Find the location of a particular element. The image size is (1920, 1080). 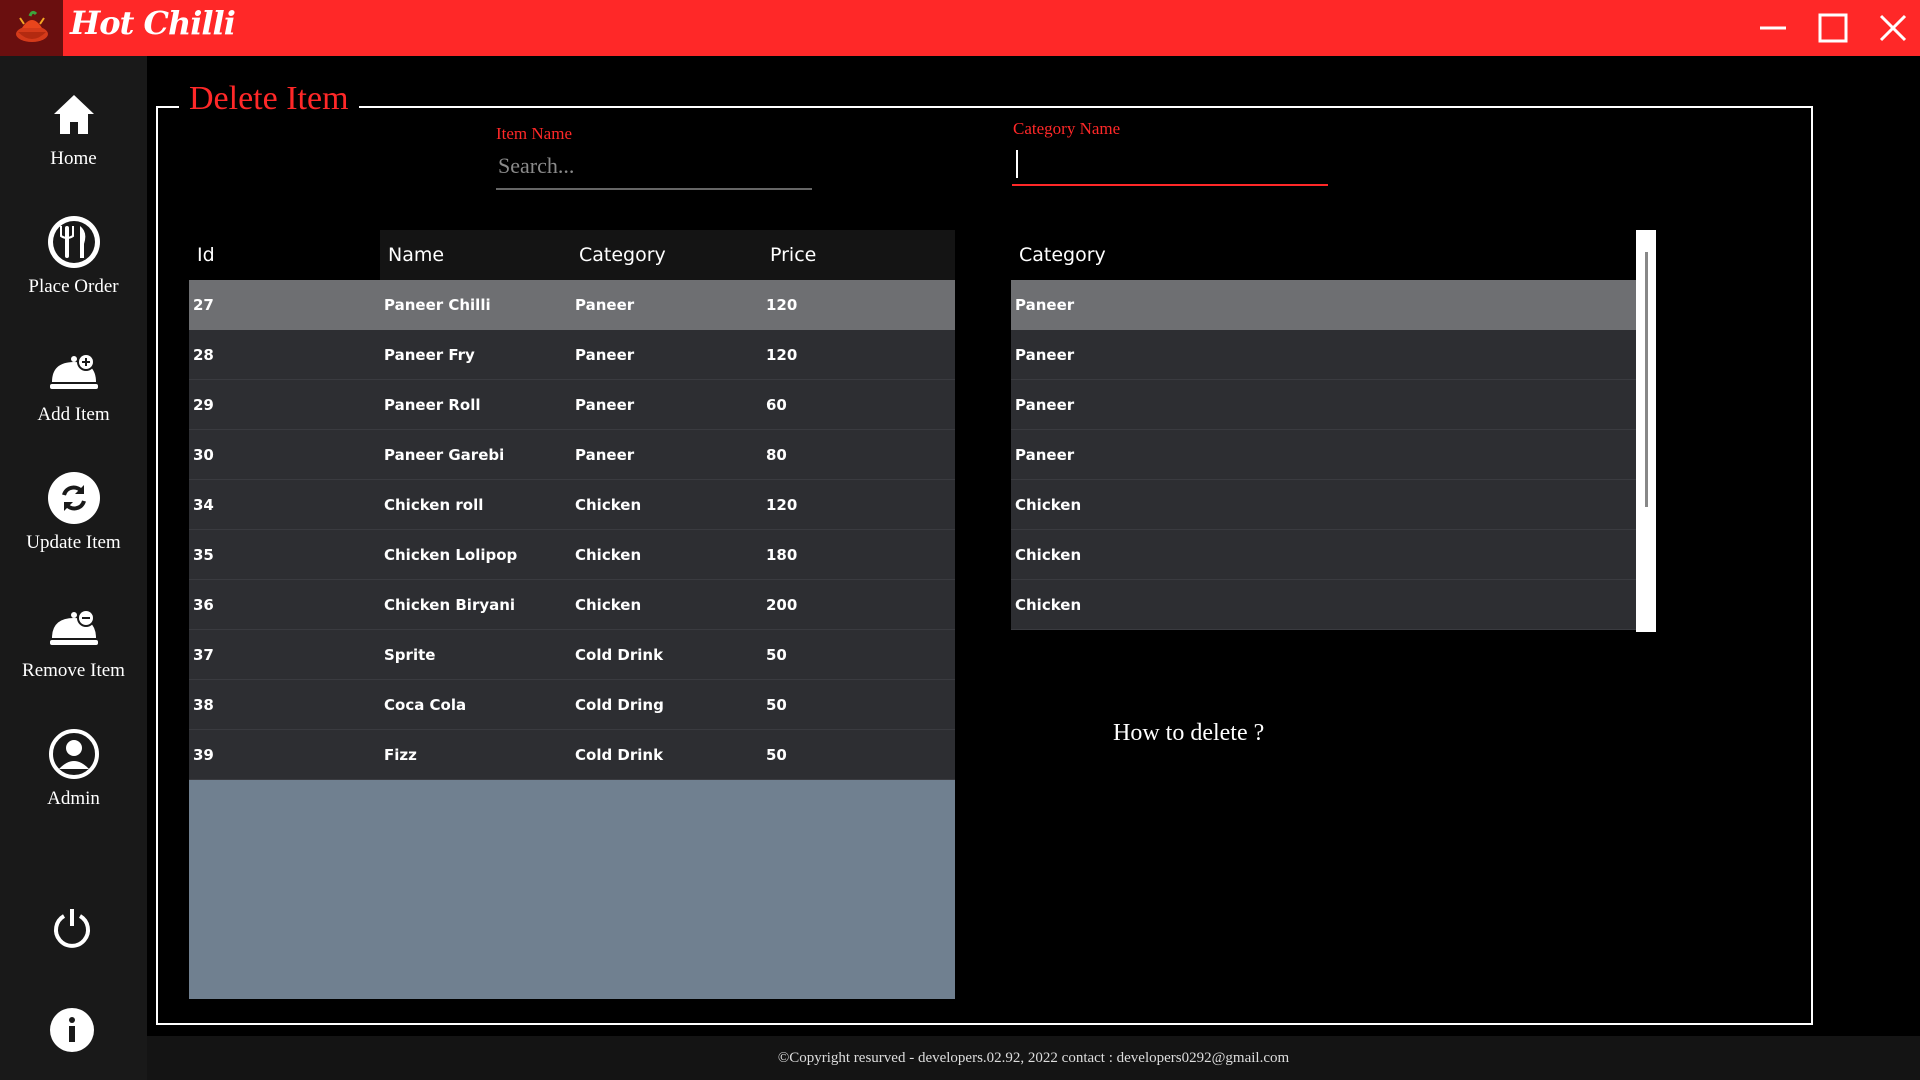

category-name-label: Category Name is located at coordinates (1067, 128).